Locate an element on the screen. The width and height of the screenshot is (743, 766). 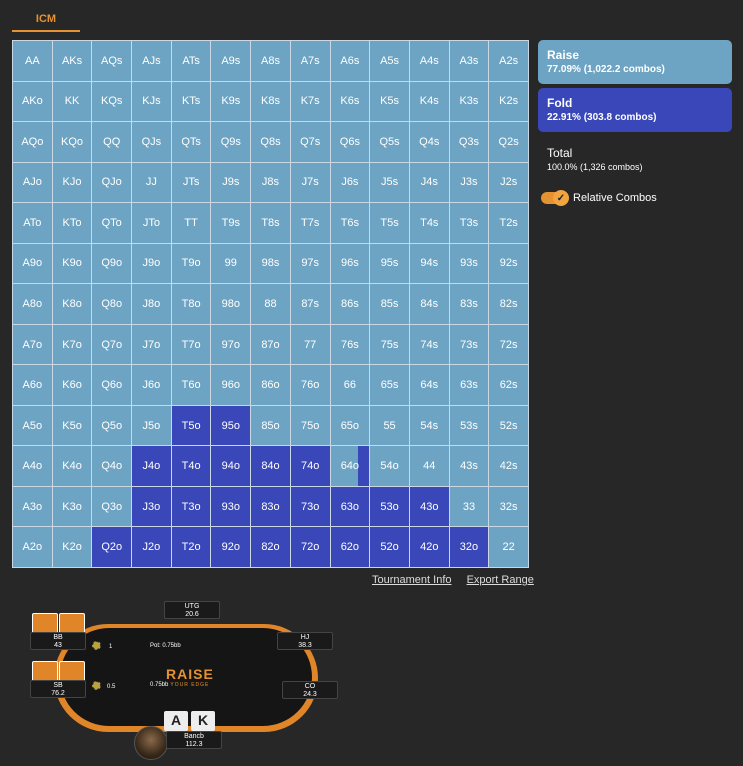
hand-cell: Q9o is located at coordinates (112, 263).